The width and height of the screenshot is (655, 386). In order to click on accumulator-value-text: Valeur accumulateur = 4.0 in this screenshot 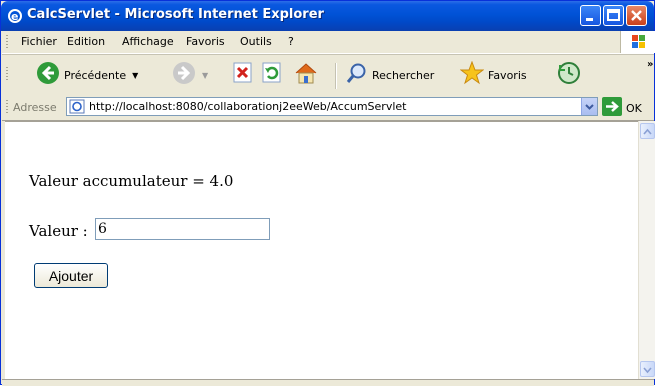, I will do `click(131, 181)`.